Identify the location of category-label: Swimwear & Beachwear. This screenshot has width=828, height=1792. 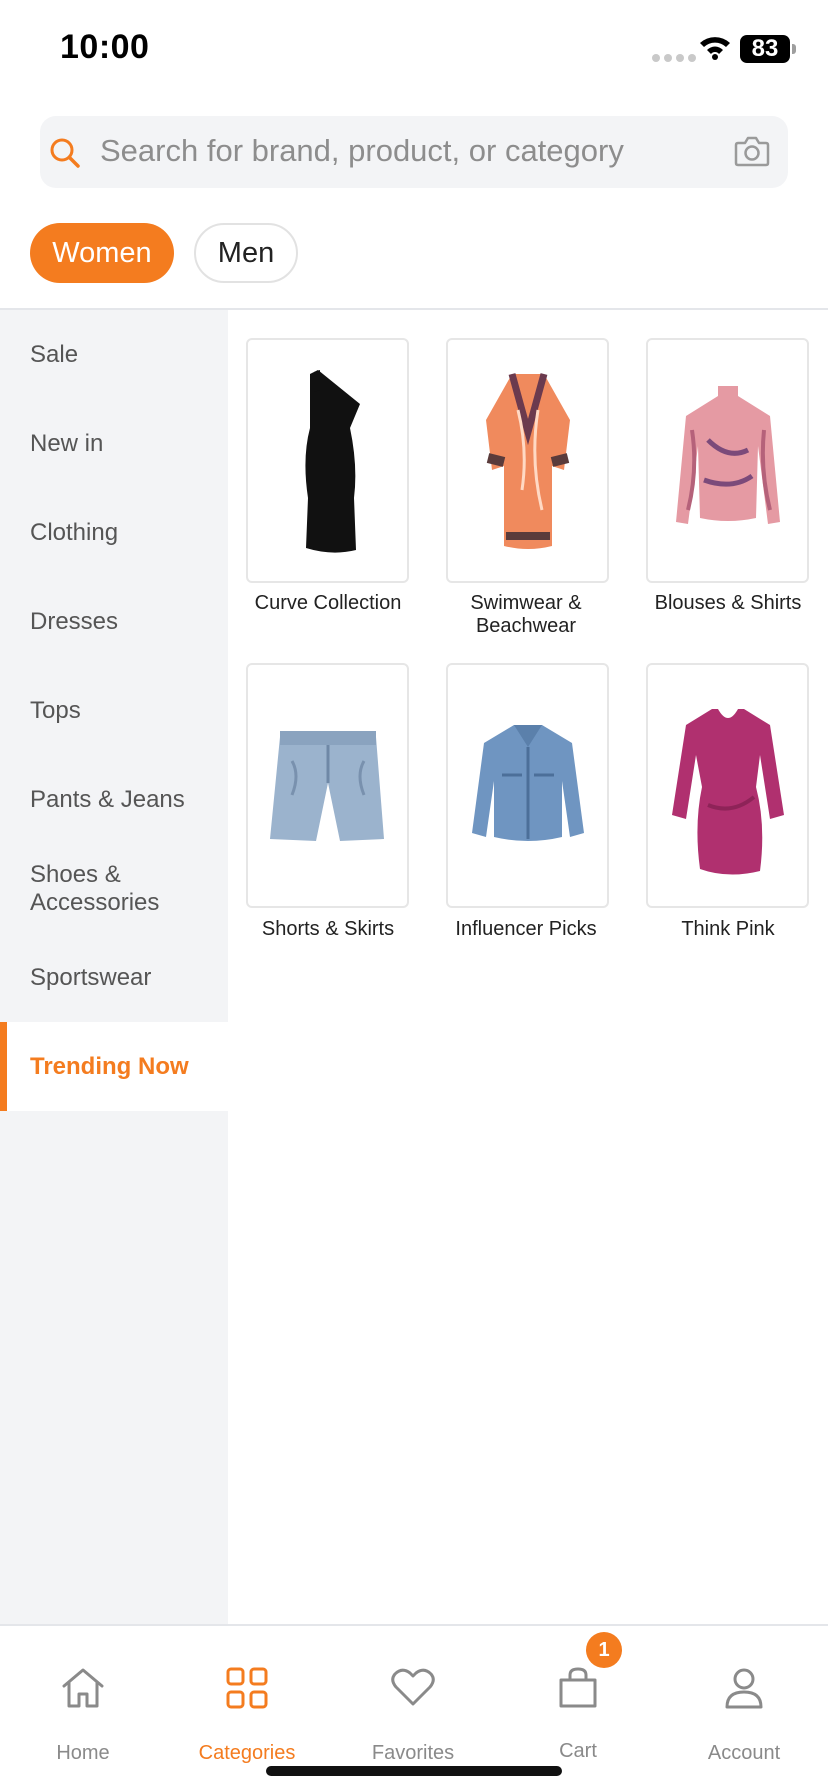
(526, 614).